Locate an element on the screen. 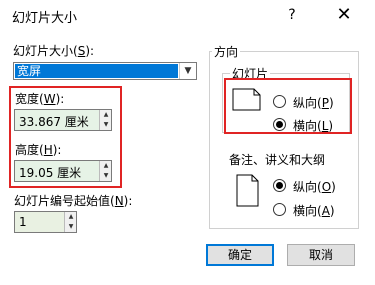 Image resolution: width=375 pixels, height=285 pixels. notes-orientation-title: 备注、讲义和大纲 is located at coordinates (277, 160).